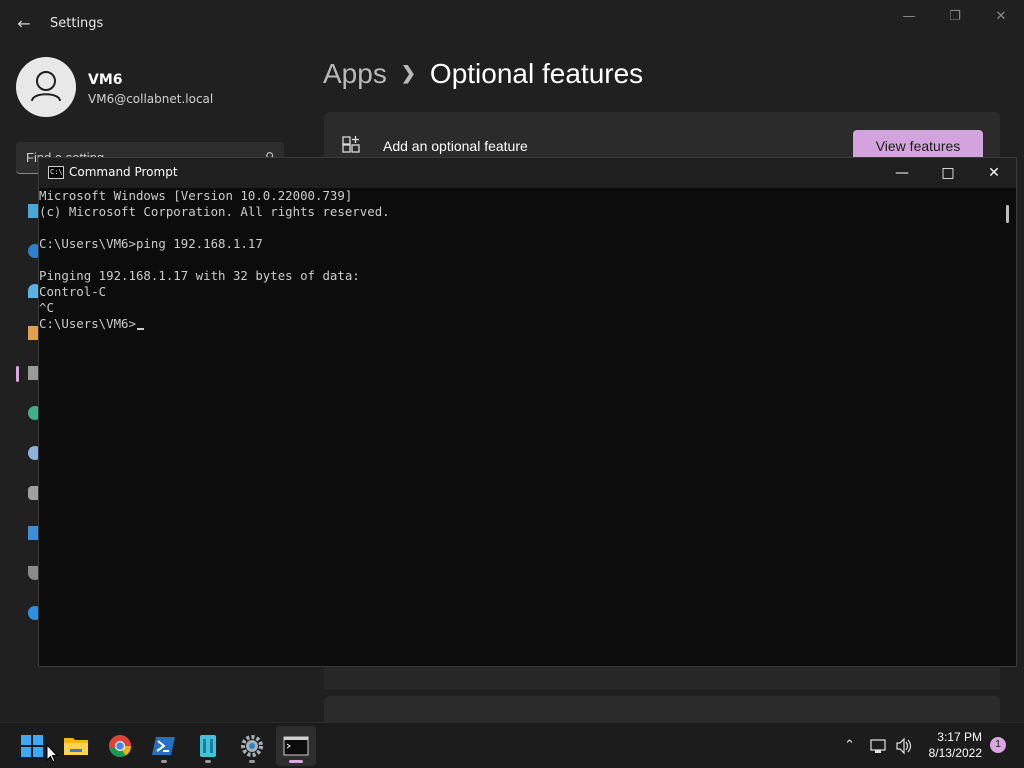 The image size is (1024, 768). I want to click on user-email: VM6@collabnet.local, so click(151, 99).